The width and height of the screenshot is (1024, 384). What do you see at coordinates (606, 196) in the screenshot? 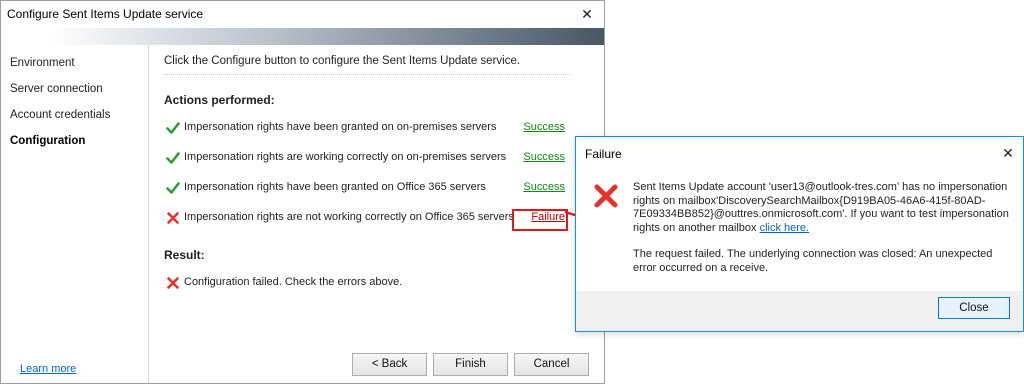
I see `error-icon` at bounding box center [606, 196].